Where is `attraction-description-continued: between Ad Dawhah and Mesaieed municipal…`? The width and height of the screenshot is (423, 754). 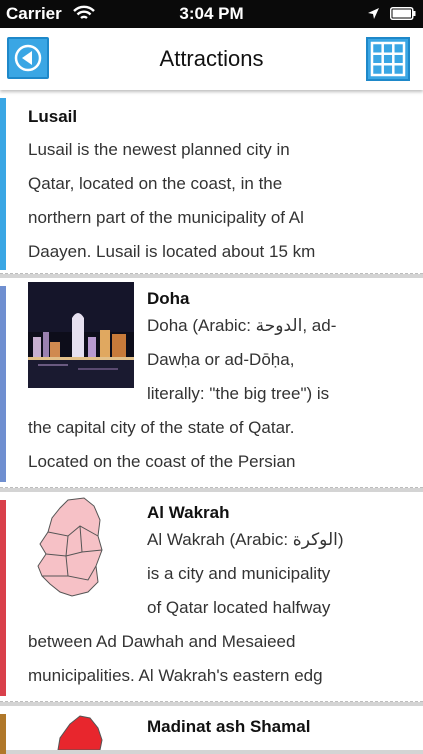 attraction-description-continued: between Ad Dawhah and Mesaieed municipal… is located at coordinates (175, 658).